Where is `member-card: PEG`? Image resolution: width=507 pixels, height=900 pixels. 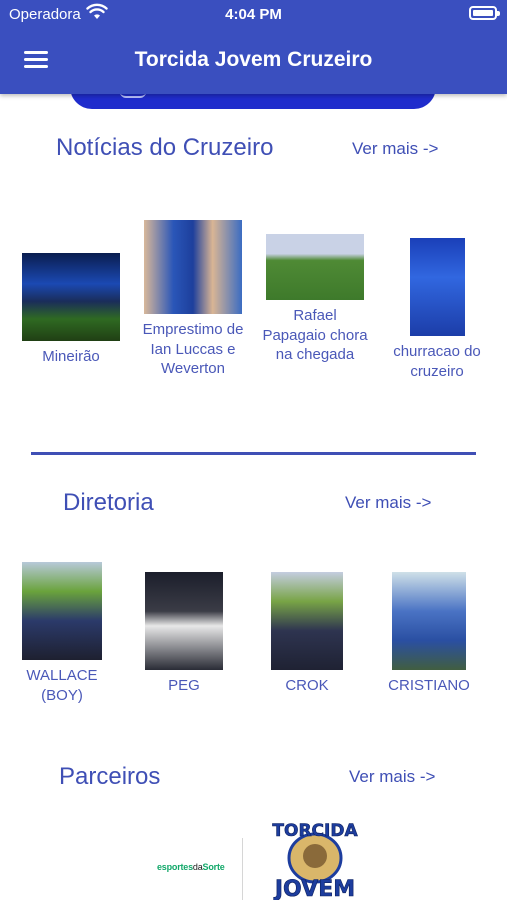 member-card: PEG is located at coordinates (184, 634).